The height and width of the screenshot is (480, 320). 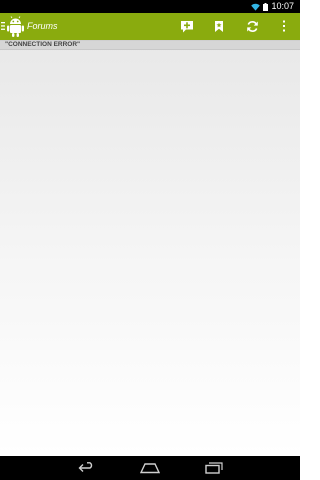 I want to click on home-button, so click(x=150, y=468).